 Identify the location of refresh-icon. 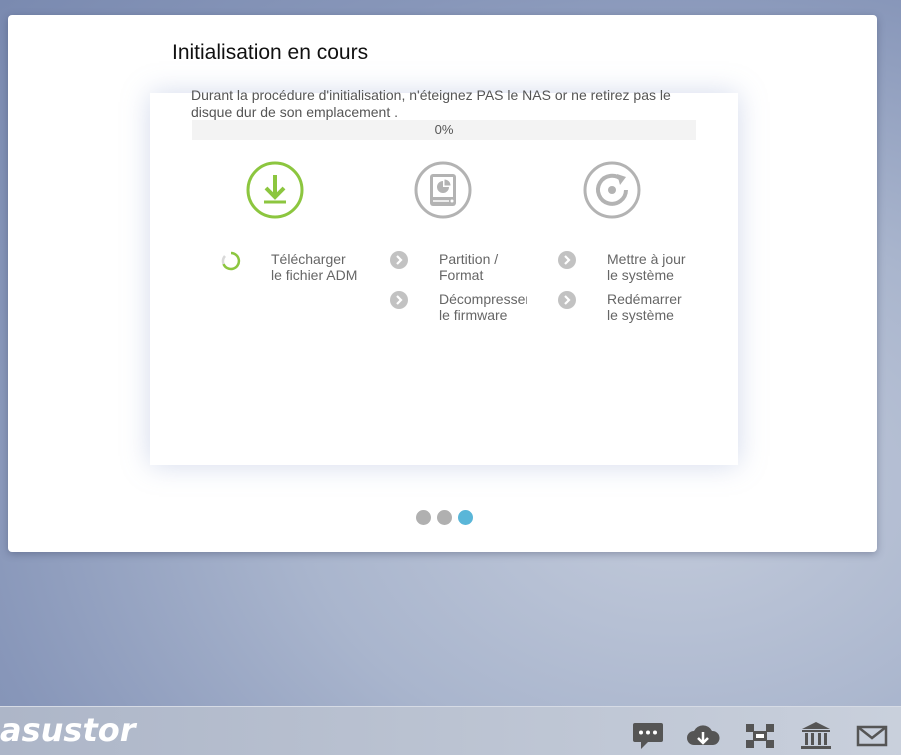
(612, 190).